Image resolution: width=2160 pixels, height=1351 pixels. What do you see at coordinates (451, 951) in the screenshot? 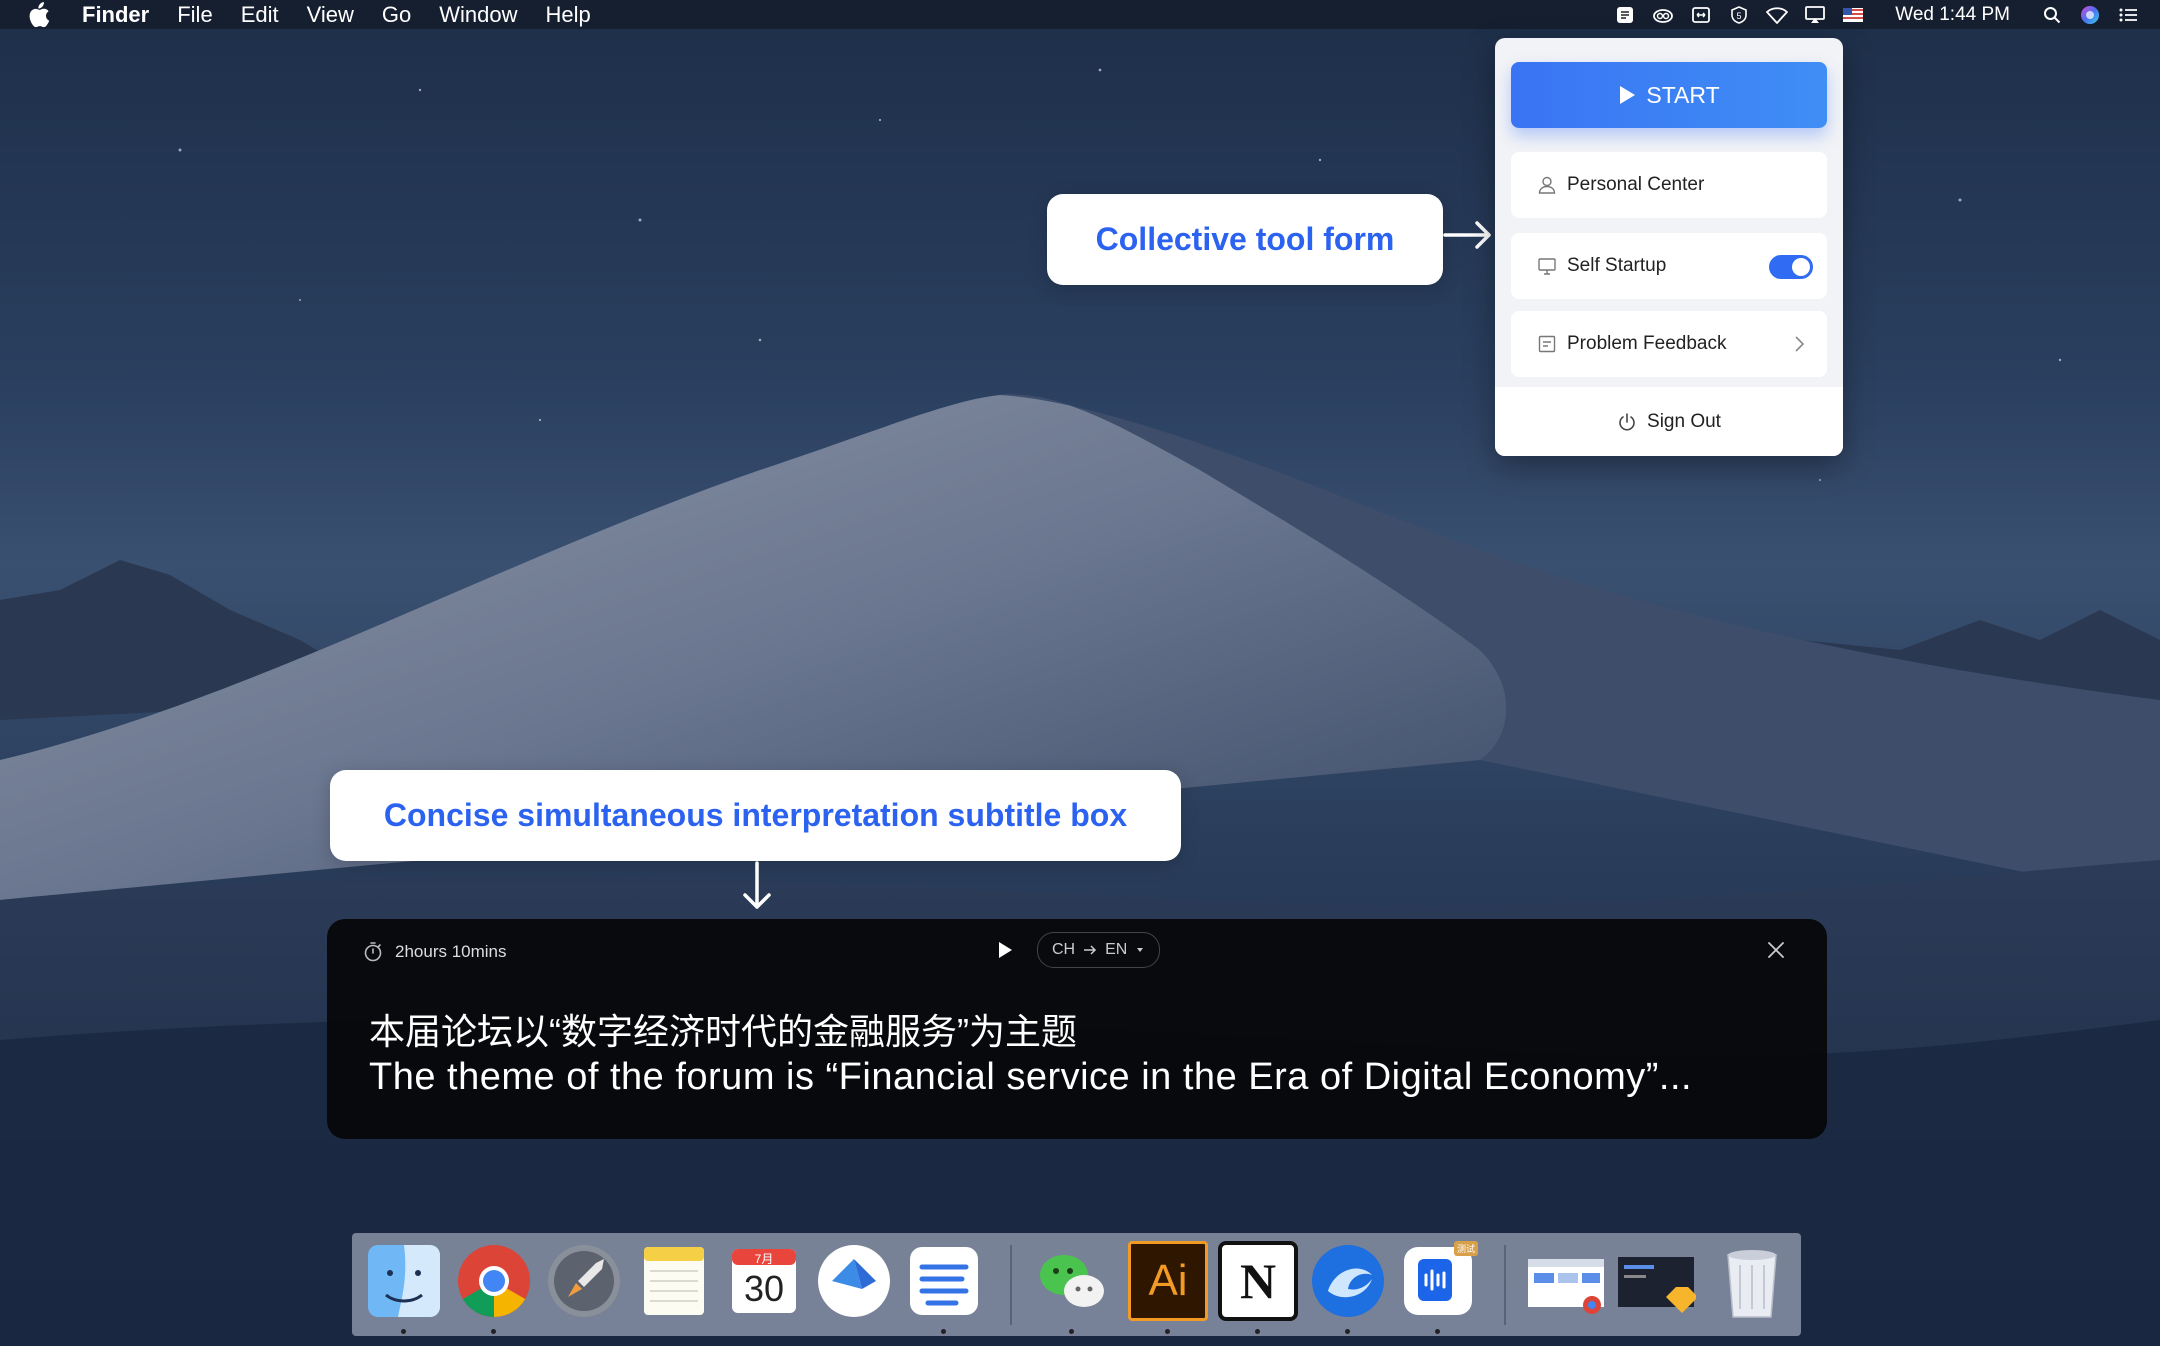
I see `timer-text: 2hours 10mins` at bounding box center [451, 951].